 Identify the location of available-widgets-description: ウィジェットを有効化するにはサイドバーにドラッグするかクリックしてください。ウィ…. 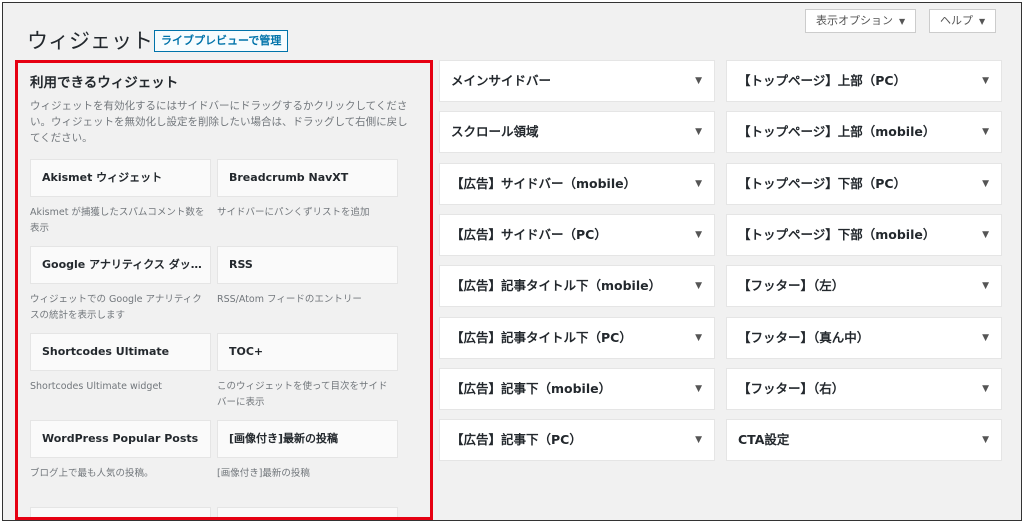
(219, 122).